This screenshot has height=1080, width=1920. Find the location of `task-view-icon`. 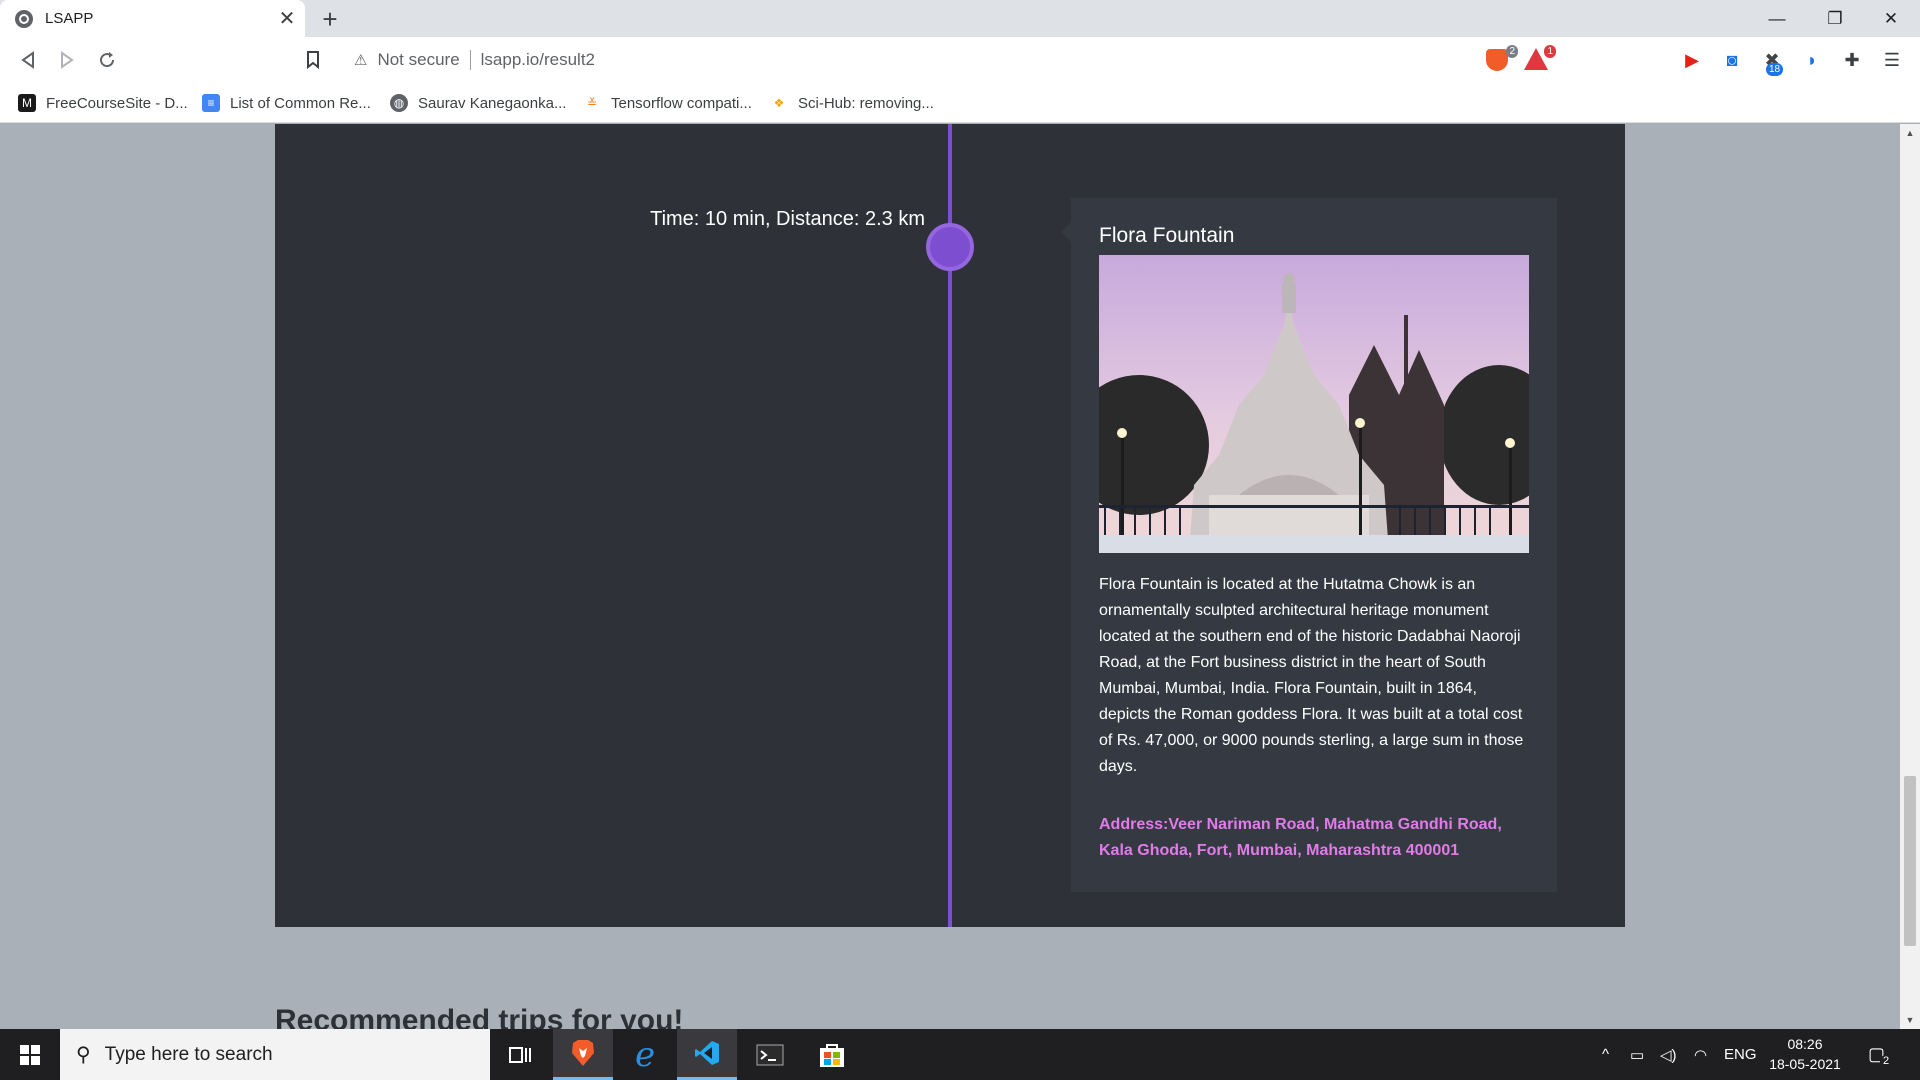

task-view-icon is located at coordinates (520, 1054).